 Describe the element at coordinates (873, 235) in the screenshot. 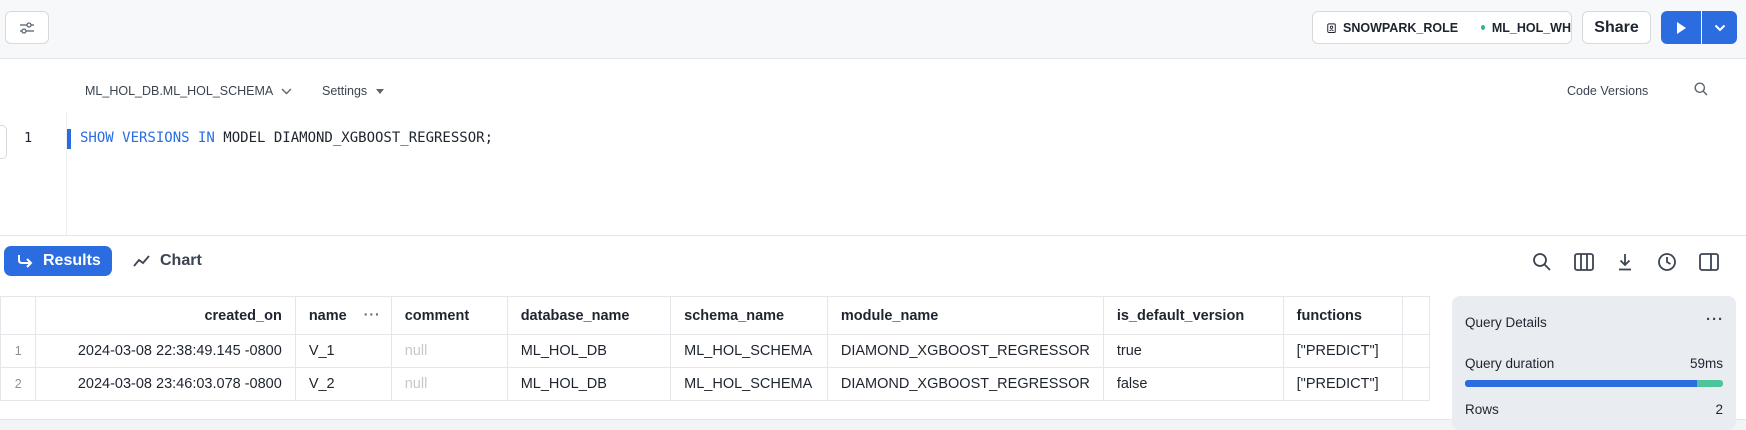

I see `editor-divider` at that location.